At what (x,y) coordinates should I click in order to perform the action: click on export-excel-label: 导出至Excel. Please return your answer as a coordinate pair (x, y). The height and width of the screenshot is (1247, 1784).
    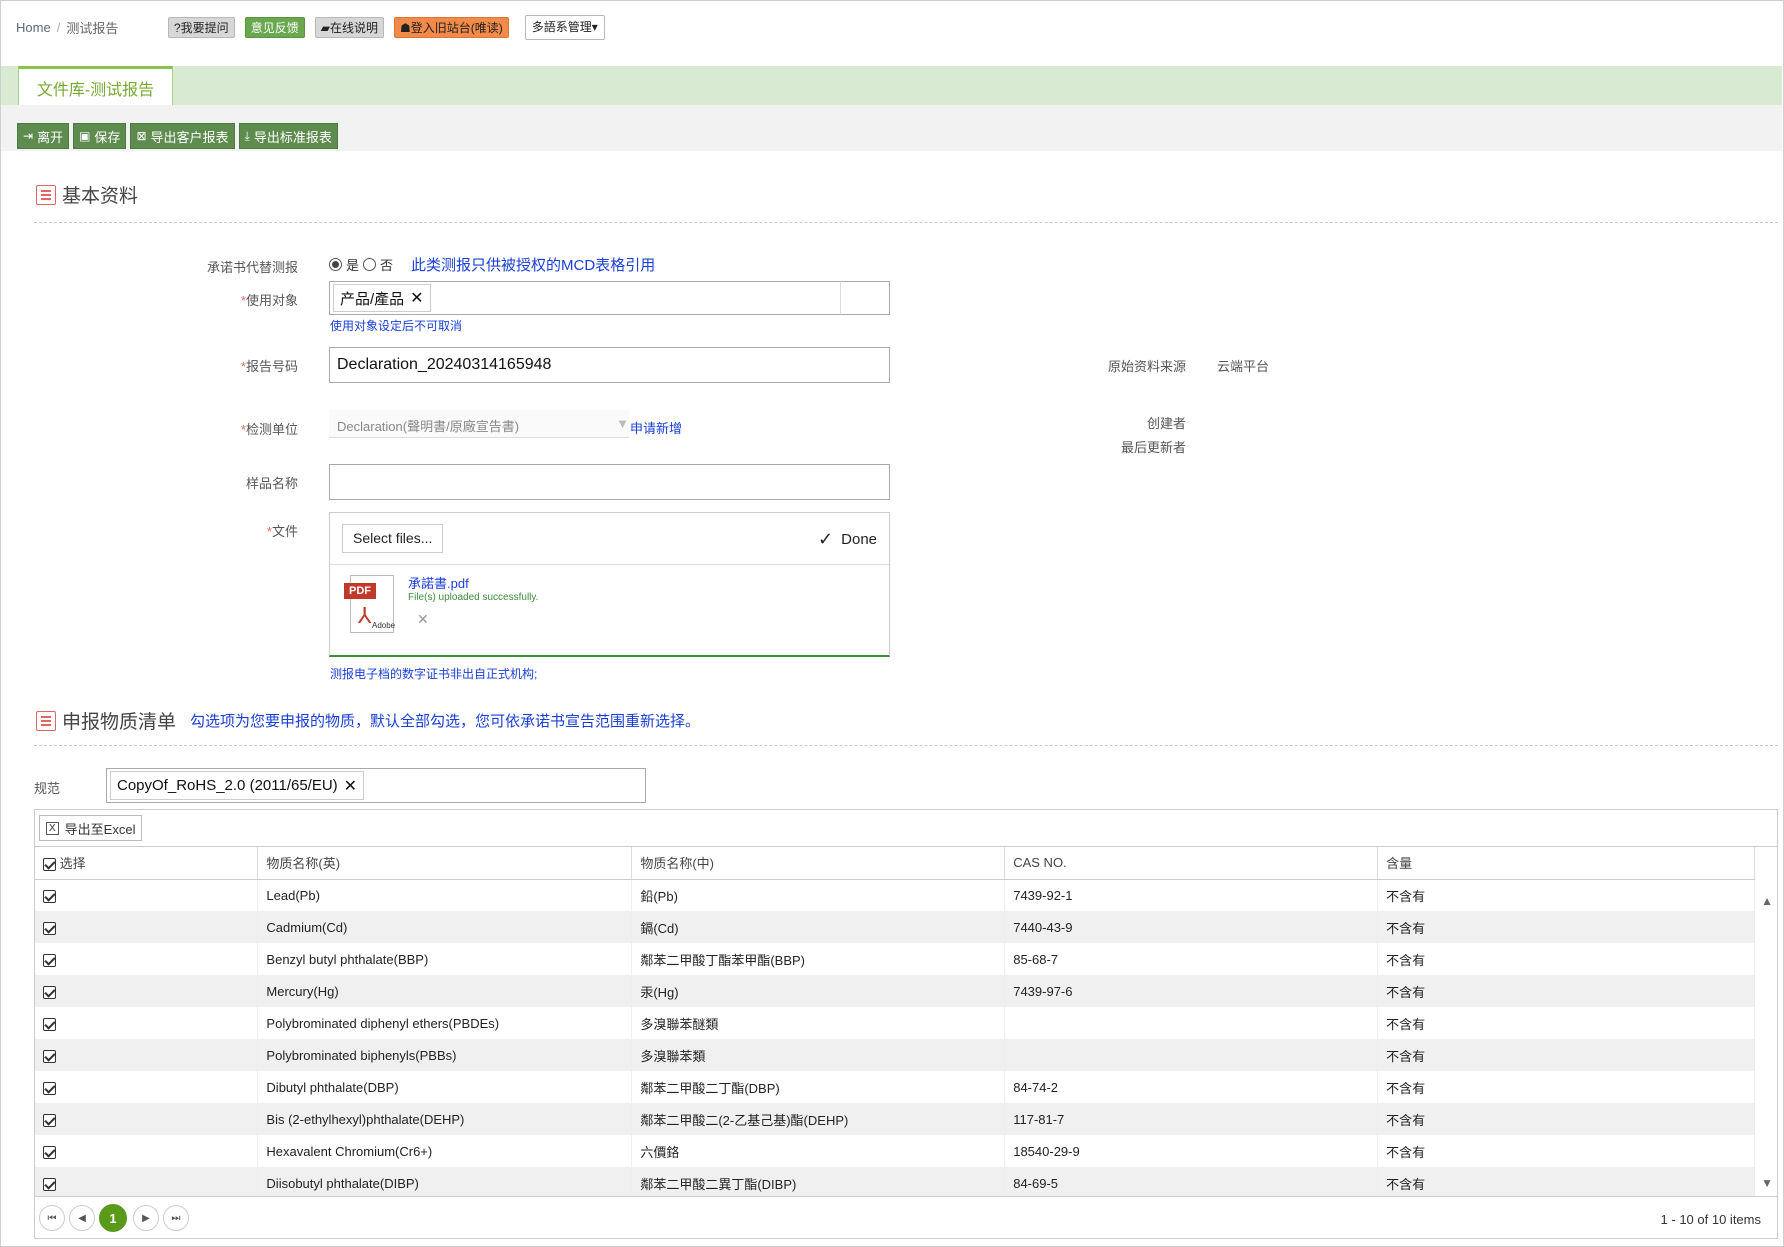
    Looking at the image, I should click on (100, 829).